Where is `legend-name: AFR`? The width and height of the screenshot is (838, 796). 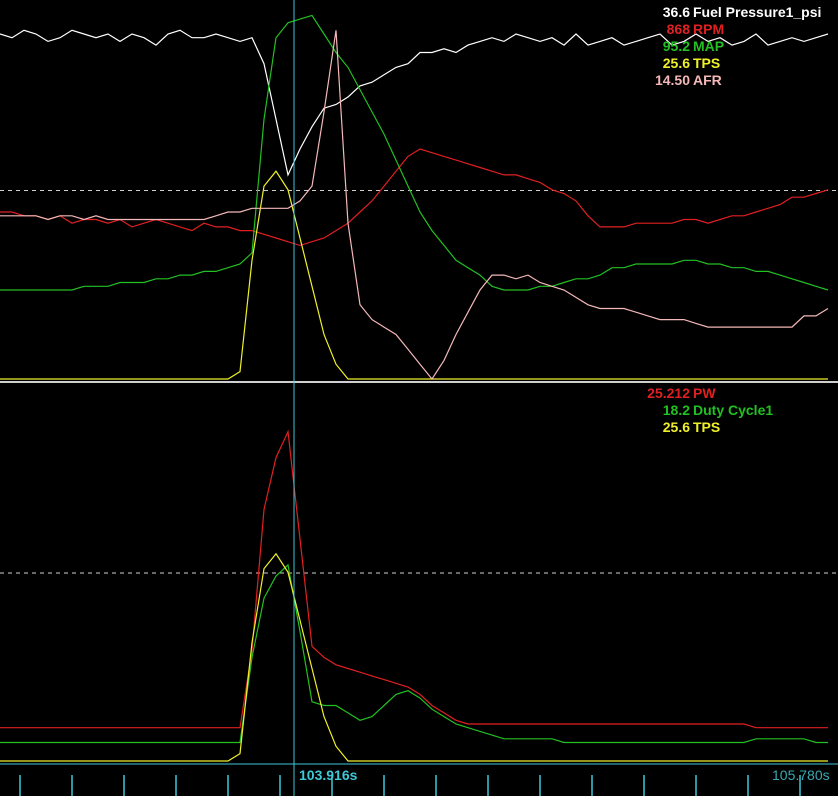
legend-name: AFR is located at coordinates (707, 80).